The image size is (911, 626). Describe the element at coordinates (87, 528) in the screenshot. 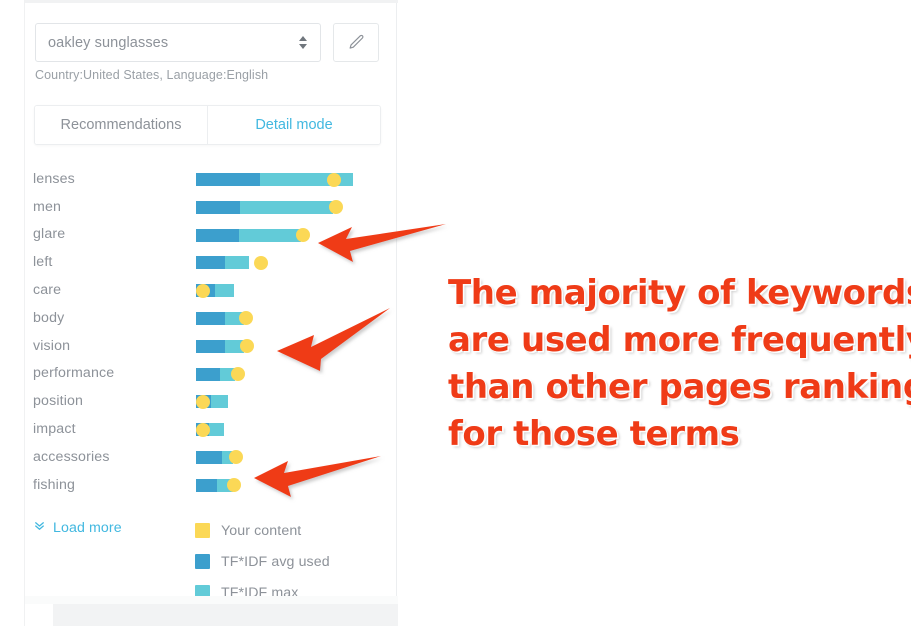

I see `load-more-label: Load more` at that location.